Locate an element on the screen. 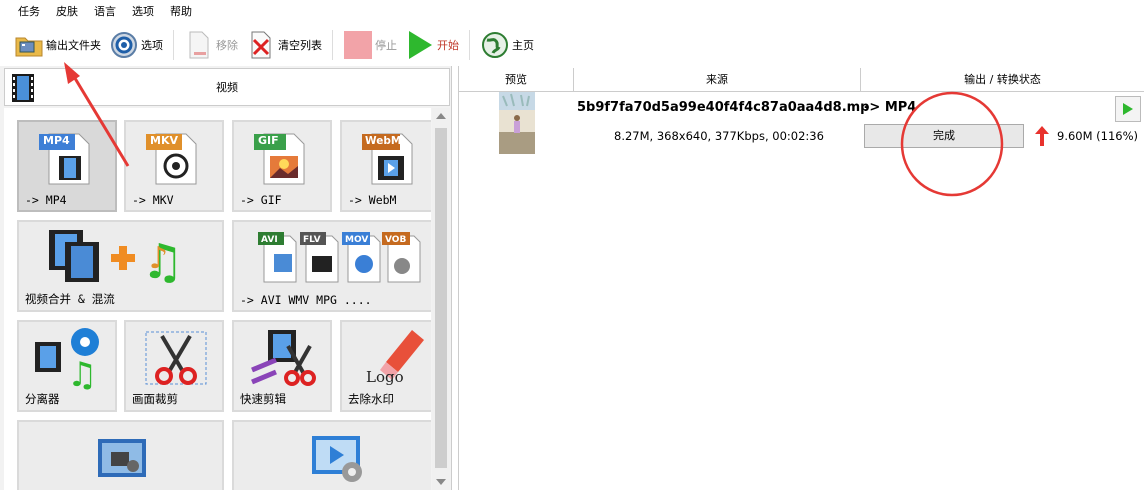 This screenshot has height=490, width=1144. tile-video-player is located at coordinates (331, 455).